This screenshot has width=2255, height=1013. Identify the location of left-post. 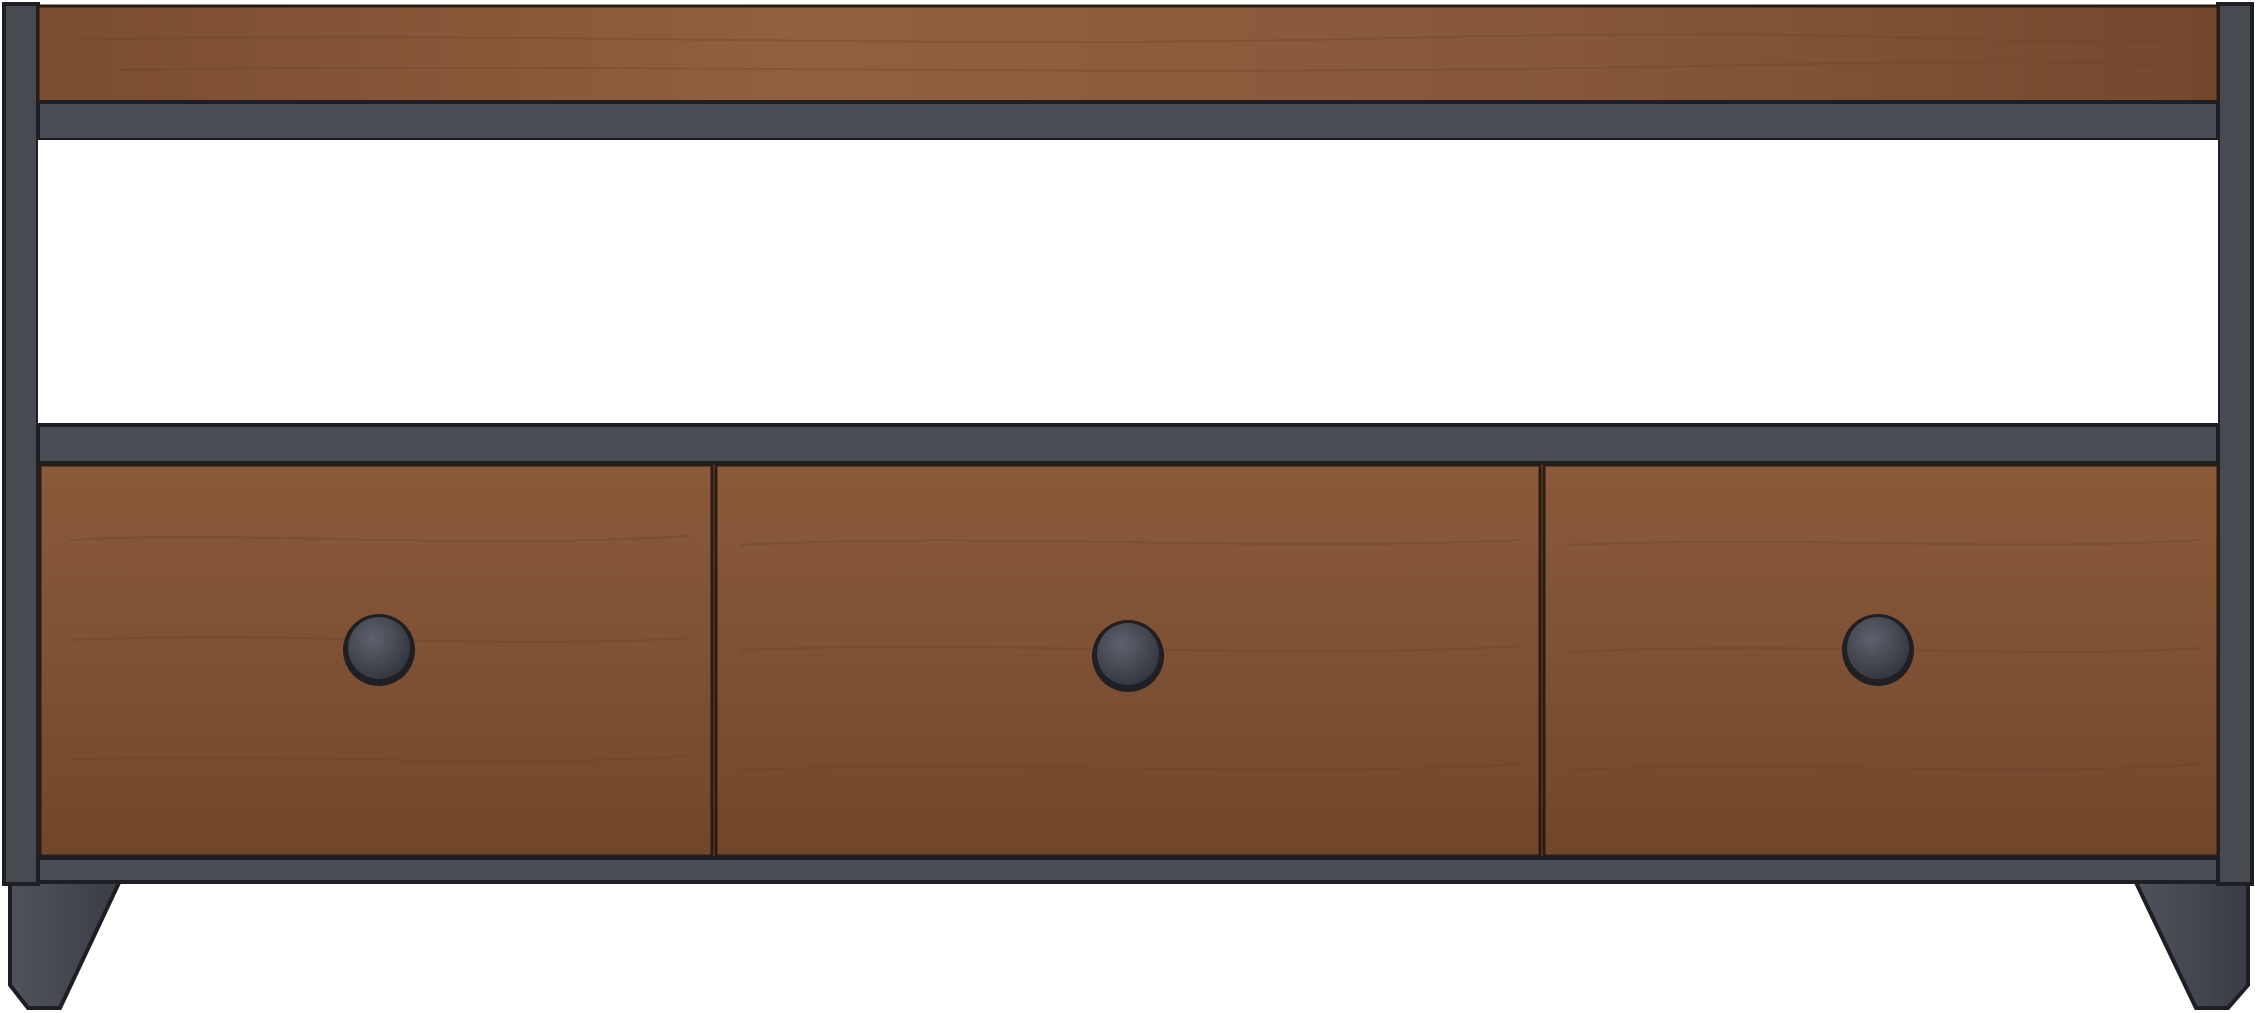
(21, 444).